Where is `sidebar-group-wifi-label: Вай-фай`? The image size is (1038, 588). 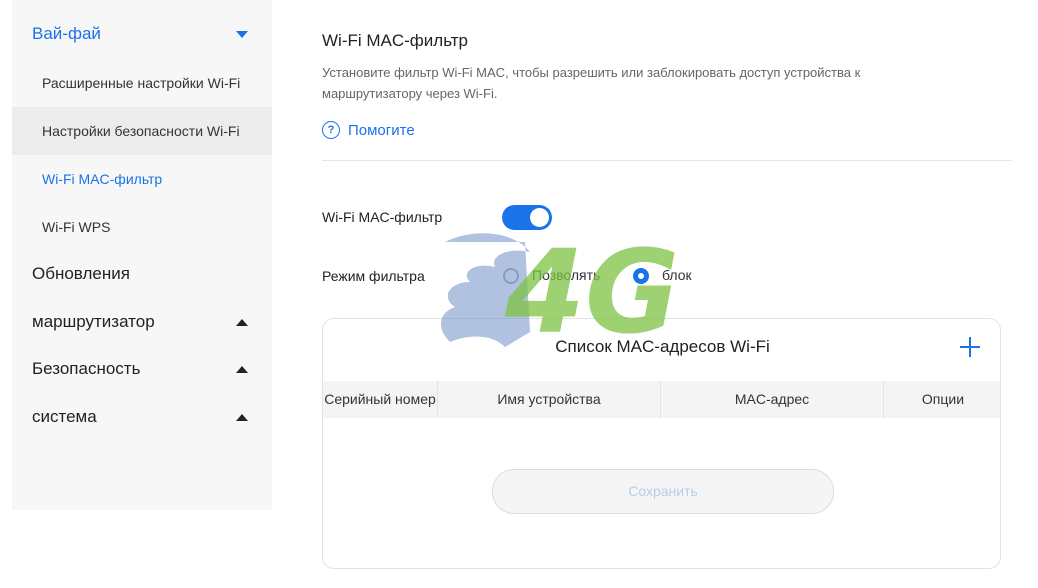
sidebar-group-wifi-label: Вай-фай is located at coordinates (66, 33).